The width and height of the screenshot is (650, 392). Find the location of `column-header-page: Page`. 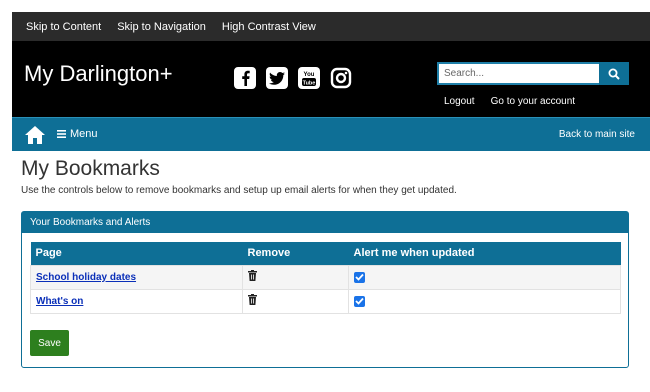

column-header-page: Page is located at coordinates (136, 253).